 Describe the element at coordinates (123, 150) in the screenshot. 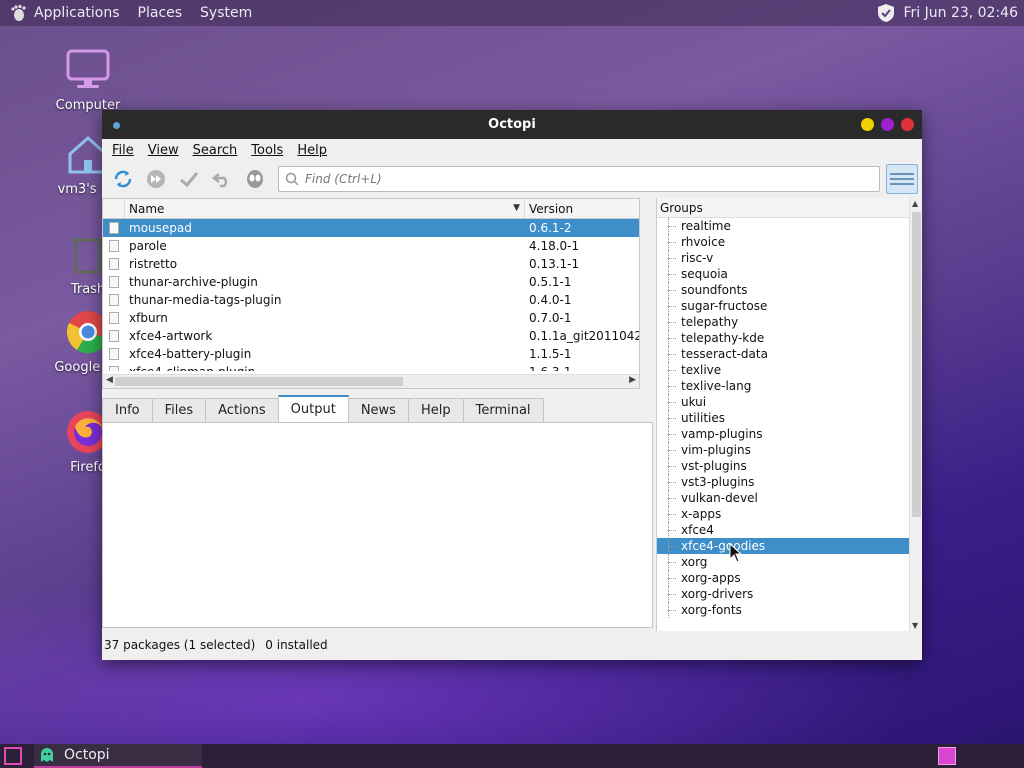

I see `menu-file: File` at that location.